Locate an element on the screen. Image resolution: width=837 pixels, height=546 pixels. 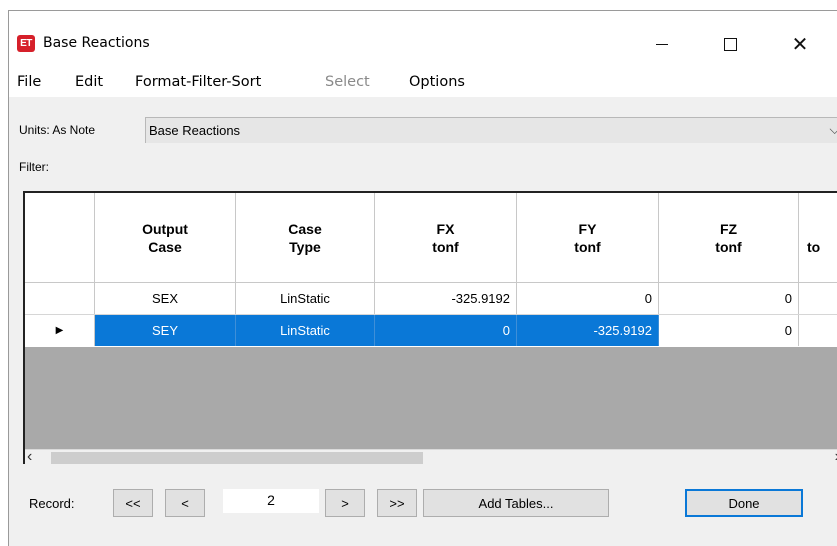
last-record-button: >> is located at coordinates (397, 503).